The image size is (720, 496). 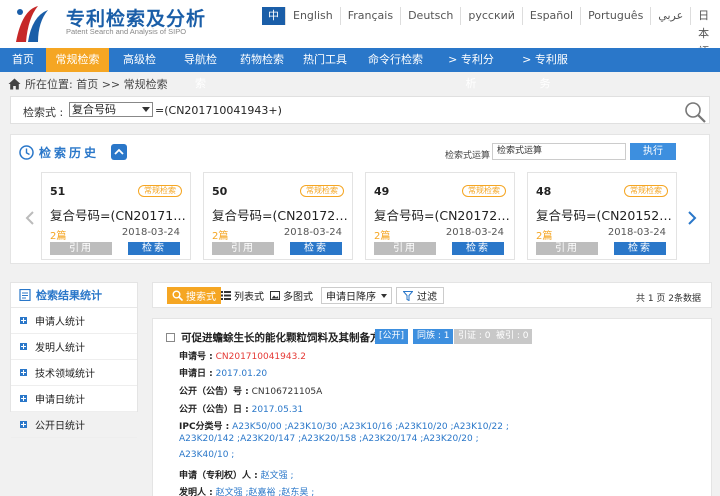 I want to click on nav-home: 首页, so click(x=23, y=60).